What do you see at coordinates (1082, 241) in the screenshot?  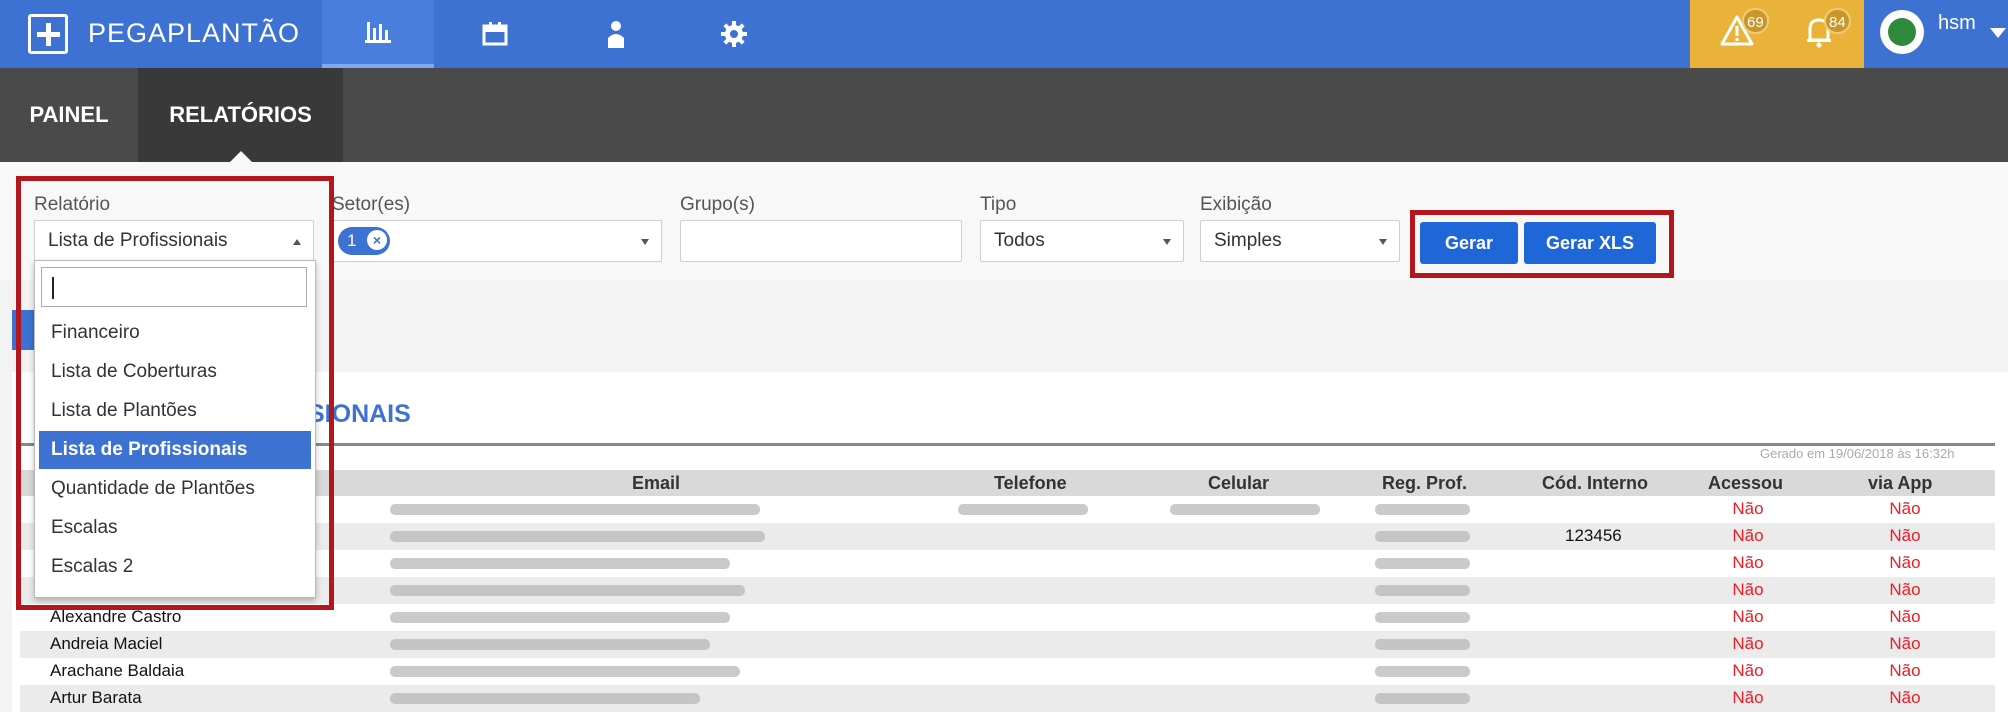 I see `tipo-select: Todos` at bounding box center [1082, 241].